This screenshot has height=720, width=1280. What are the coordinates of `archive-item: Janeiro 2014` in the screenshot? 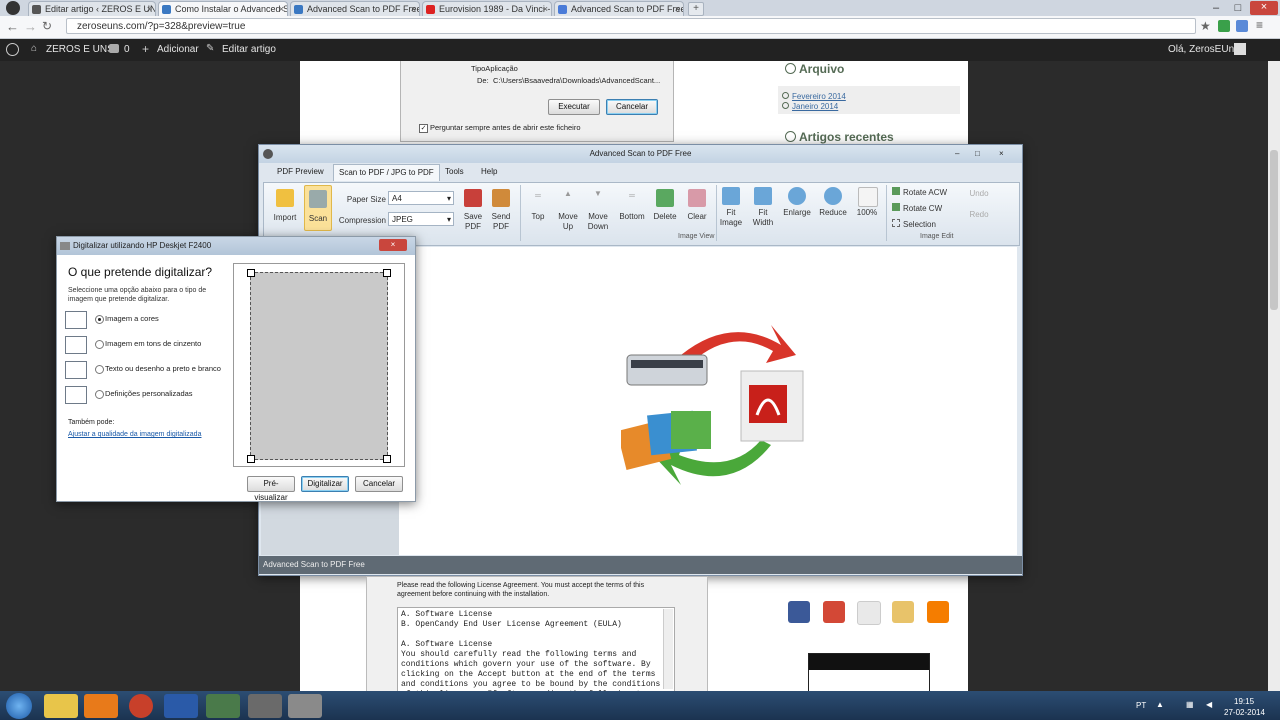 It's located at (810, 106).